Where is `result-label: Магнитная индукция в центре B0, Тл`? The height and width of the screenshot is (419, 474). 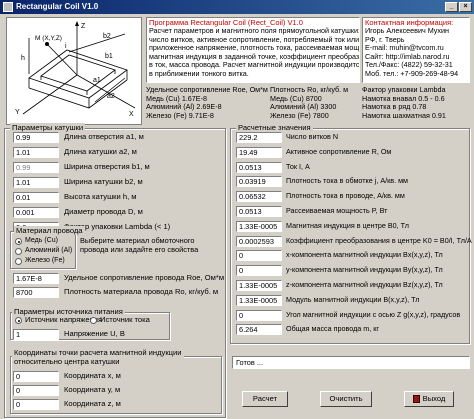
result-label: Магнитная индукция в центре B0, Тл is located at coordinates (347, 225).